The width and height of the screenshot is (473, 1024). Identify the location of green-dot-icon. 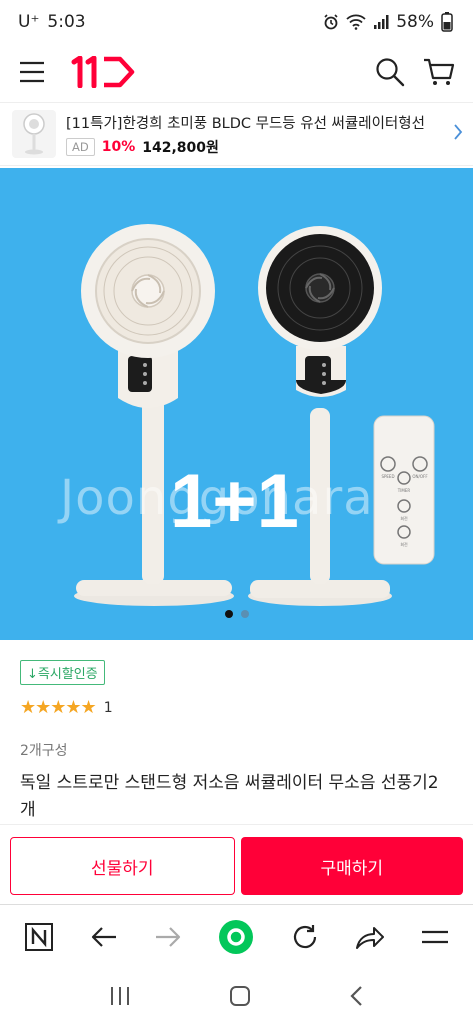
(236, 937).